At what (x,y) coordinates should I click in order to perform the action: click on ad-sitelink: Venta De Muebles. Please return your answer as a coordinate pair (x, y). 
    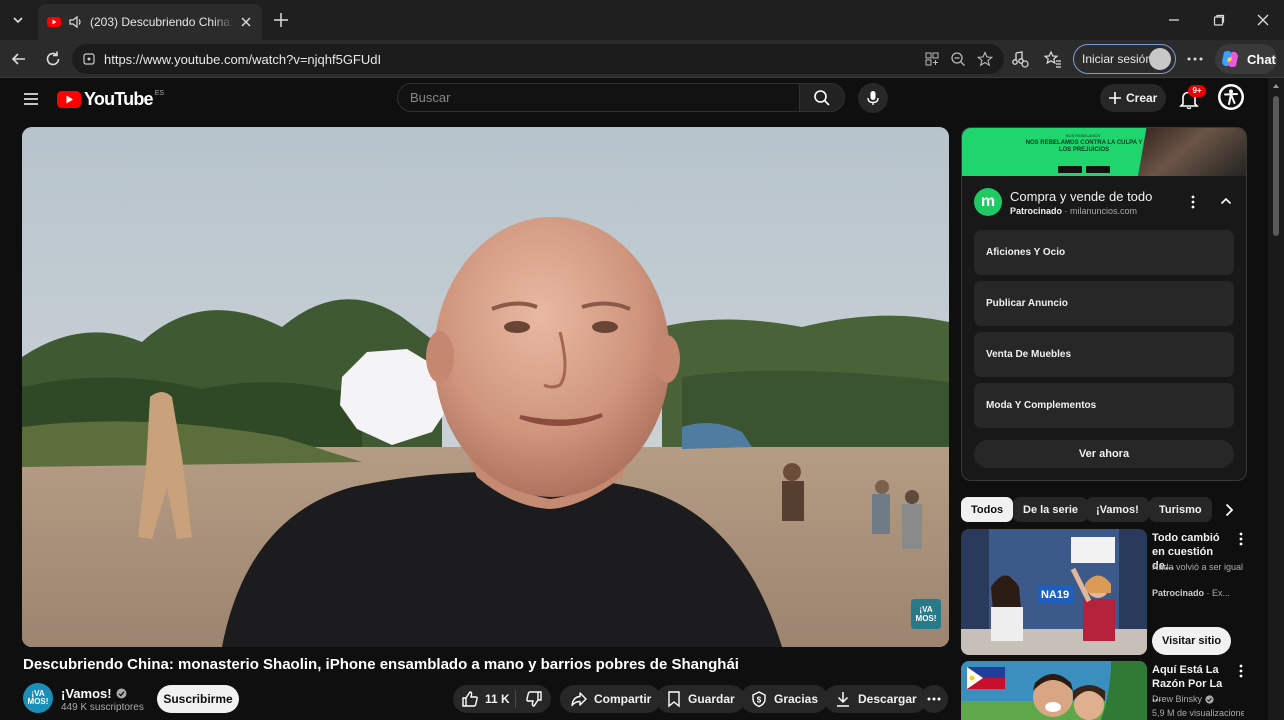
    Looking at the image, I should click on (1104, 354).